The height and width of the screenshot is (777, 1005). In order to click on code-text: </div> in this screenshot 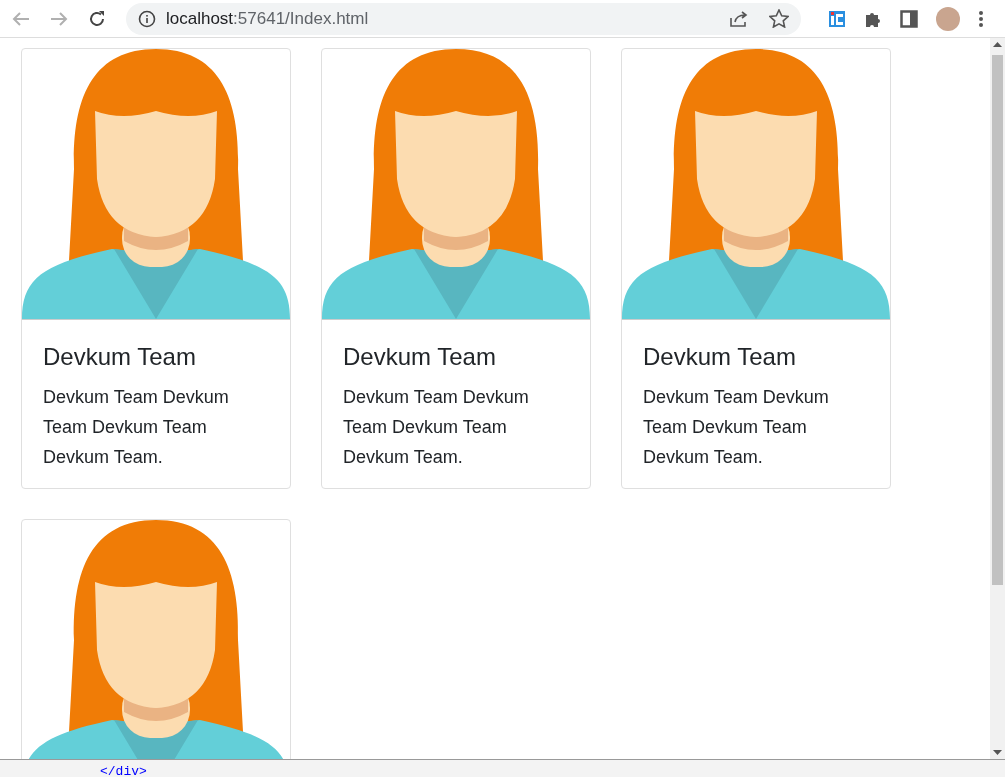, I will do `click(123, 771)`.